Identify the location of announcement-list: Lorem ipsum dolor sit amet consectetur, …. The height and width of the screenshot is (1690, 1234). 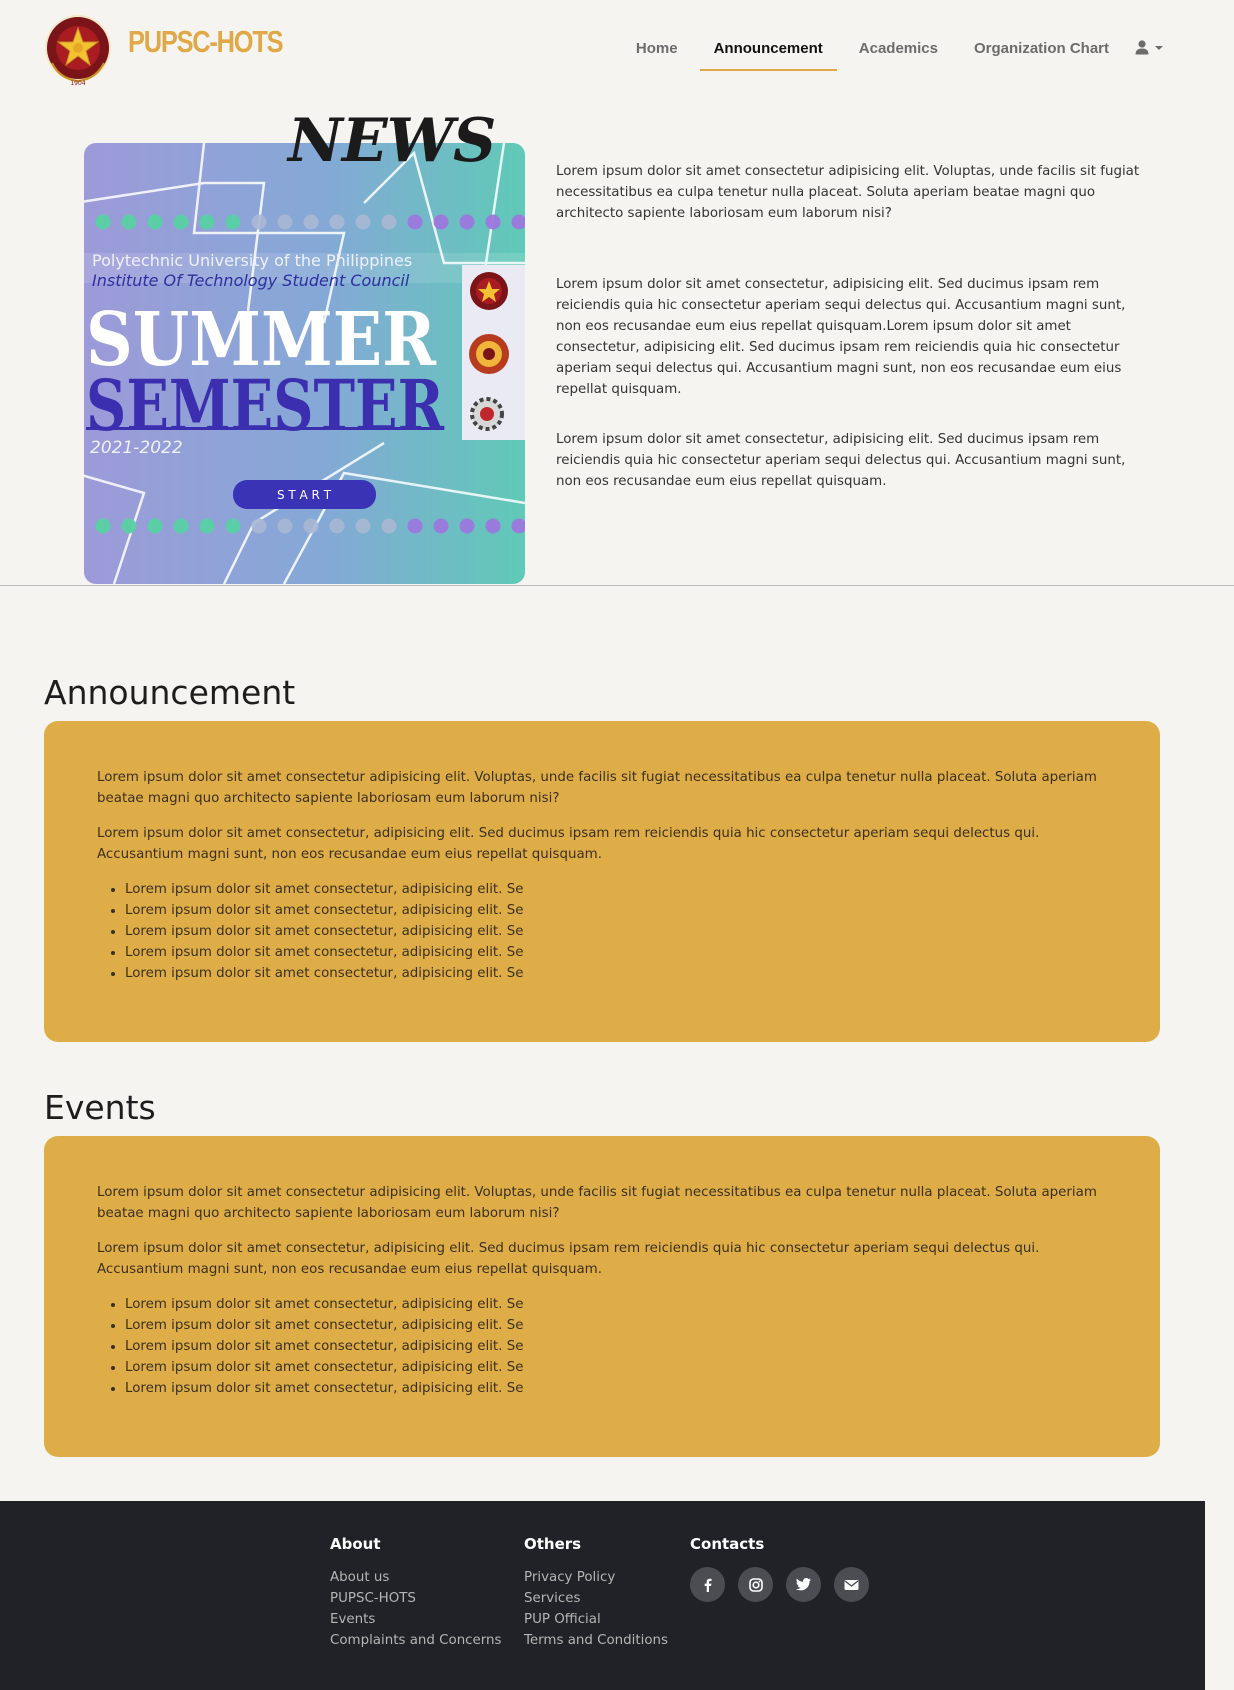
(602, 931).